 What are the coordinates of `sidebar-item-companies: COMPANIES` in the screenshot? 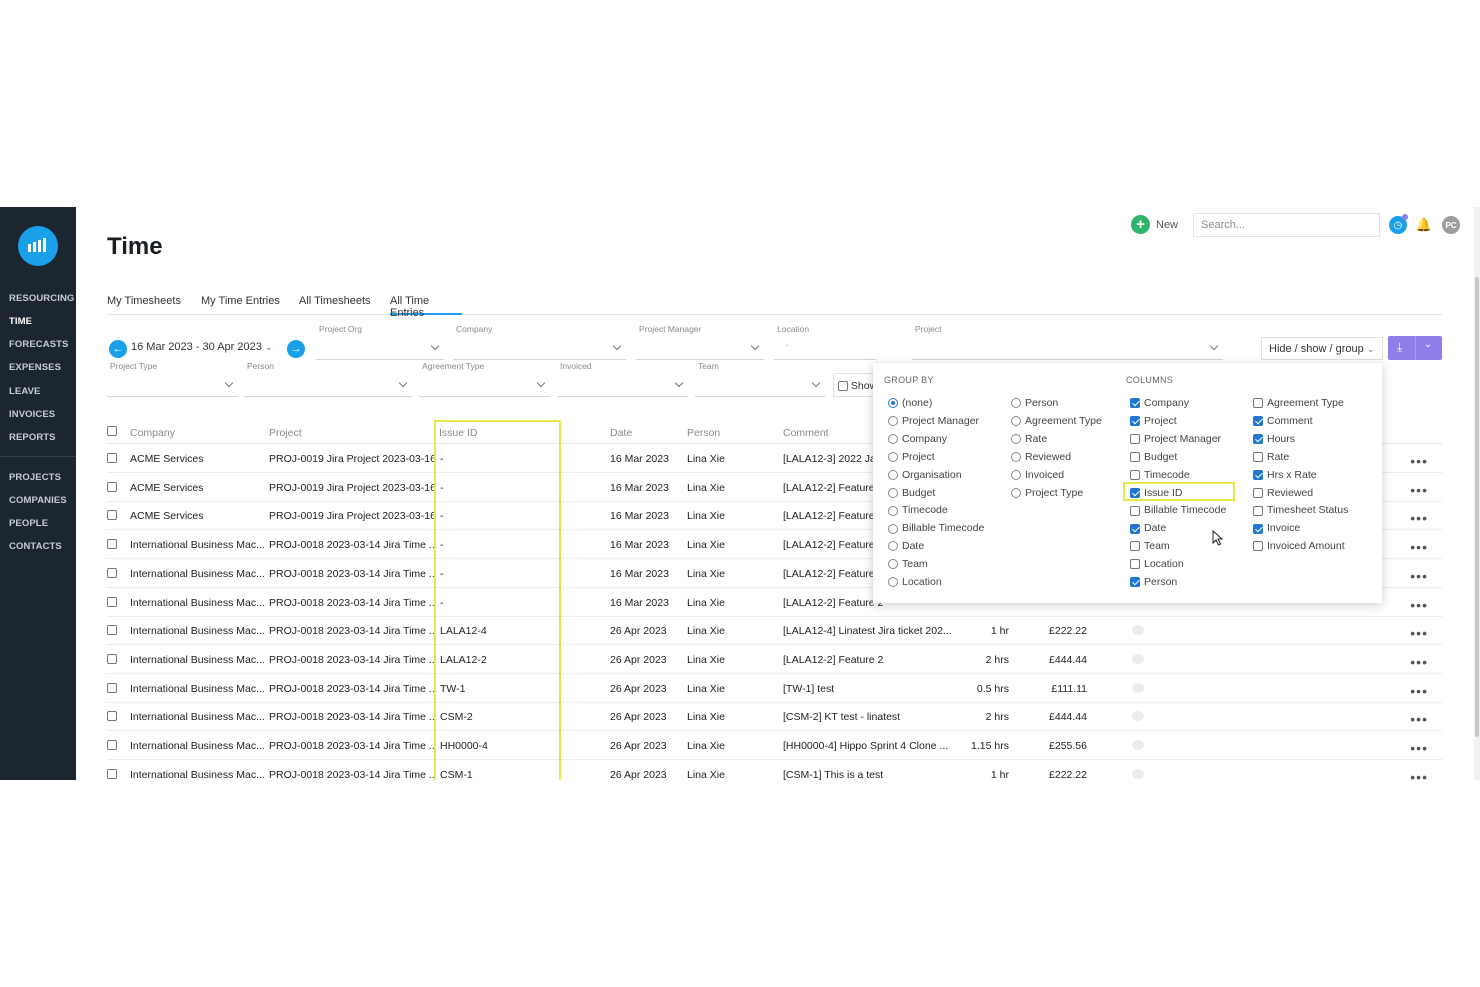 It's located at (38, 500).